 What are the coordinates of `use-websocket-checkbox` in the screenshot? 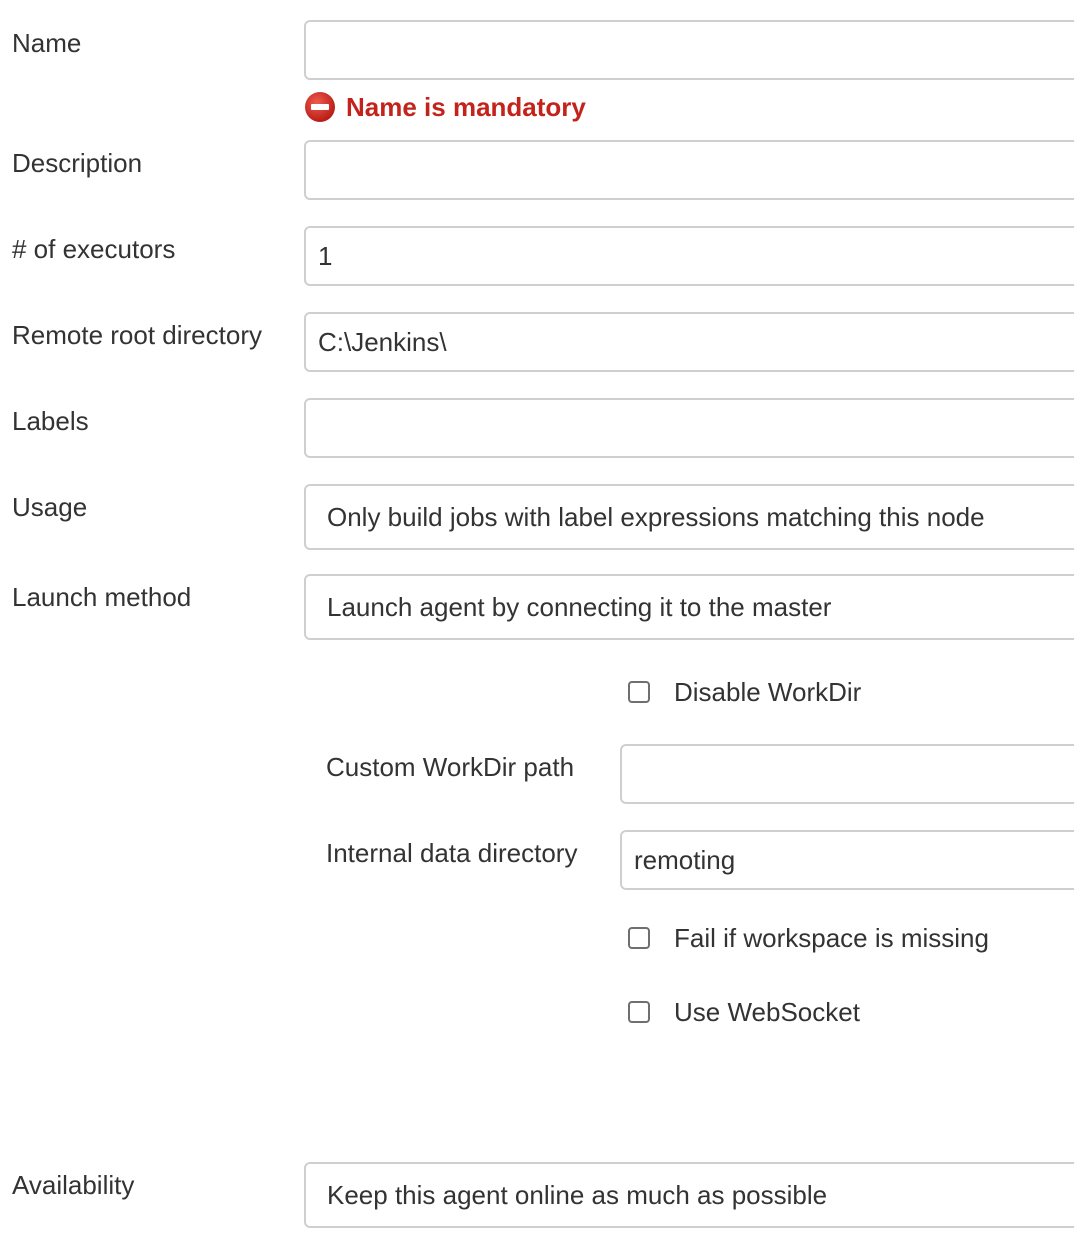 It's located at (639, 1012).